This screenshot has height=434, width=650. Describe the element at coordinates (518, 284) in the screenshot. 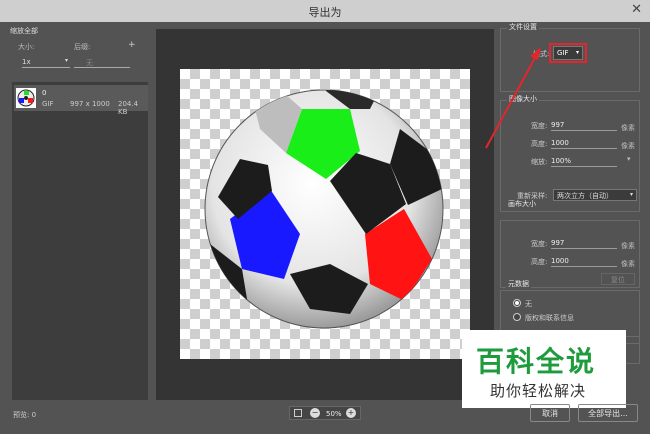

I see `metadata-title: 元数据` at that location.